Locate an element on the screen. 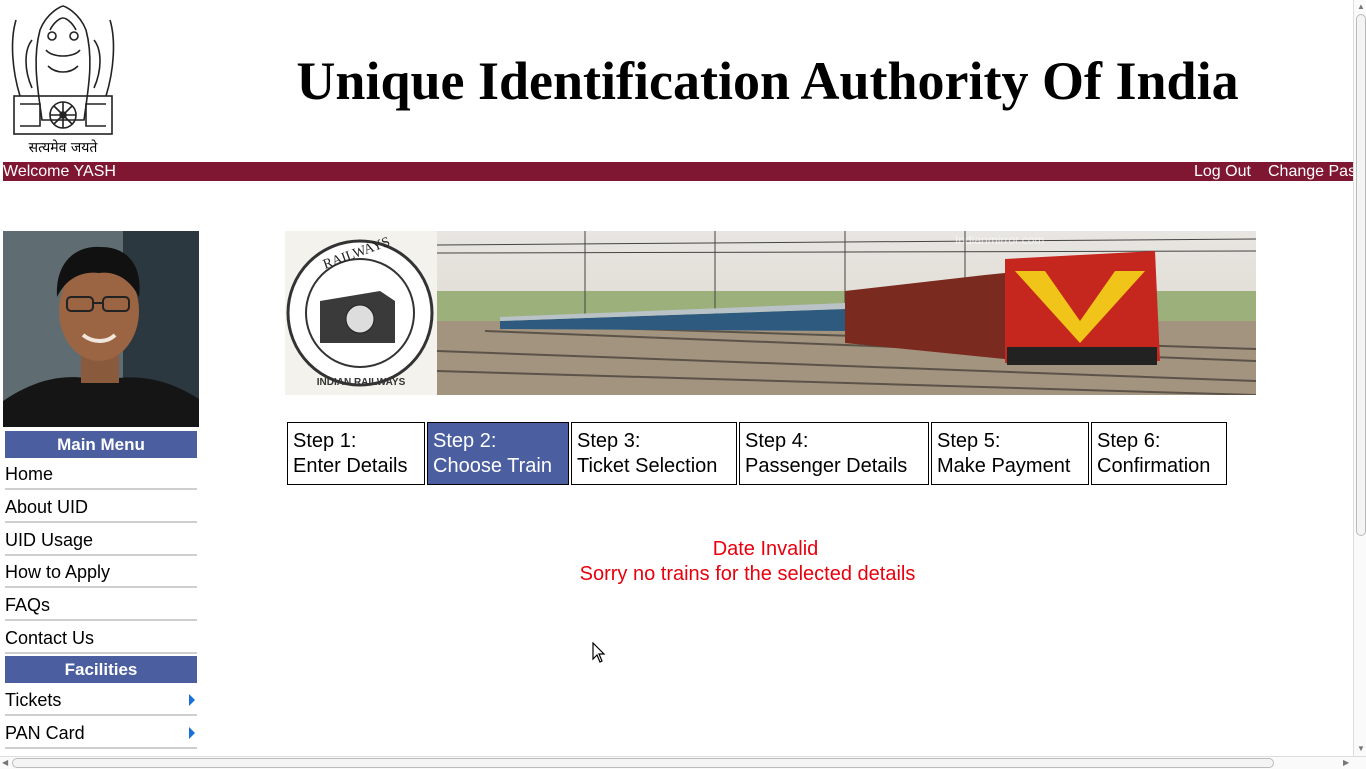 This screenshot has width=1366, height=769. emblem-motto: सत्यमेव जयते is located at coordinates (63, 148).